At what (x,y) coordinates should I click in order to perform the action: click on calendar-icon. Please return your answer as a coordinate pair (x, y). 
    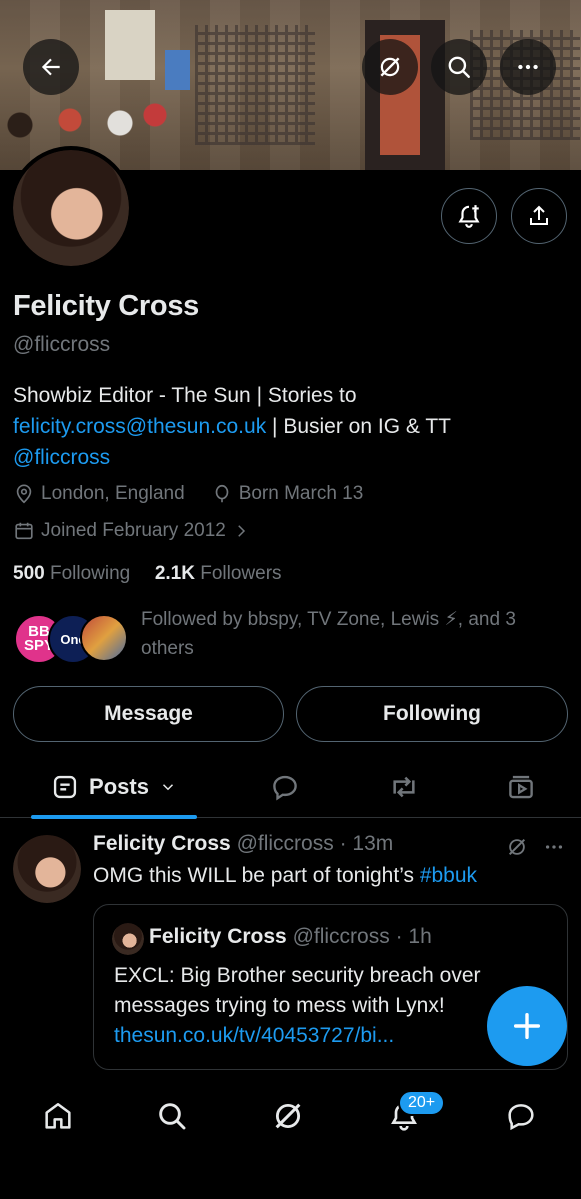
    Looking at the image, I should click on (24, 531).